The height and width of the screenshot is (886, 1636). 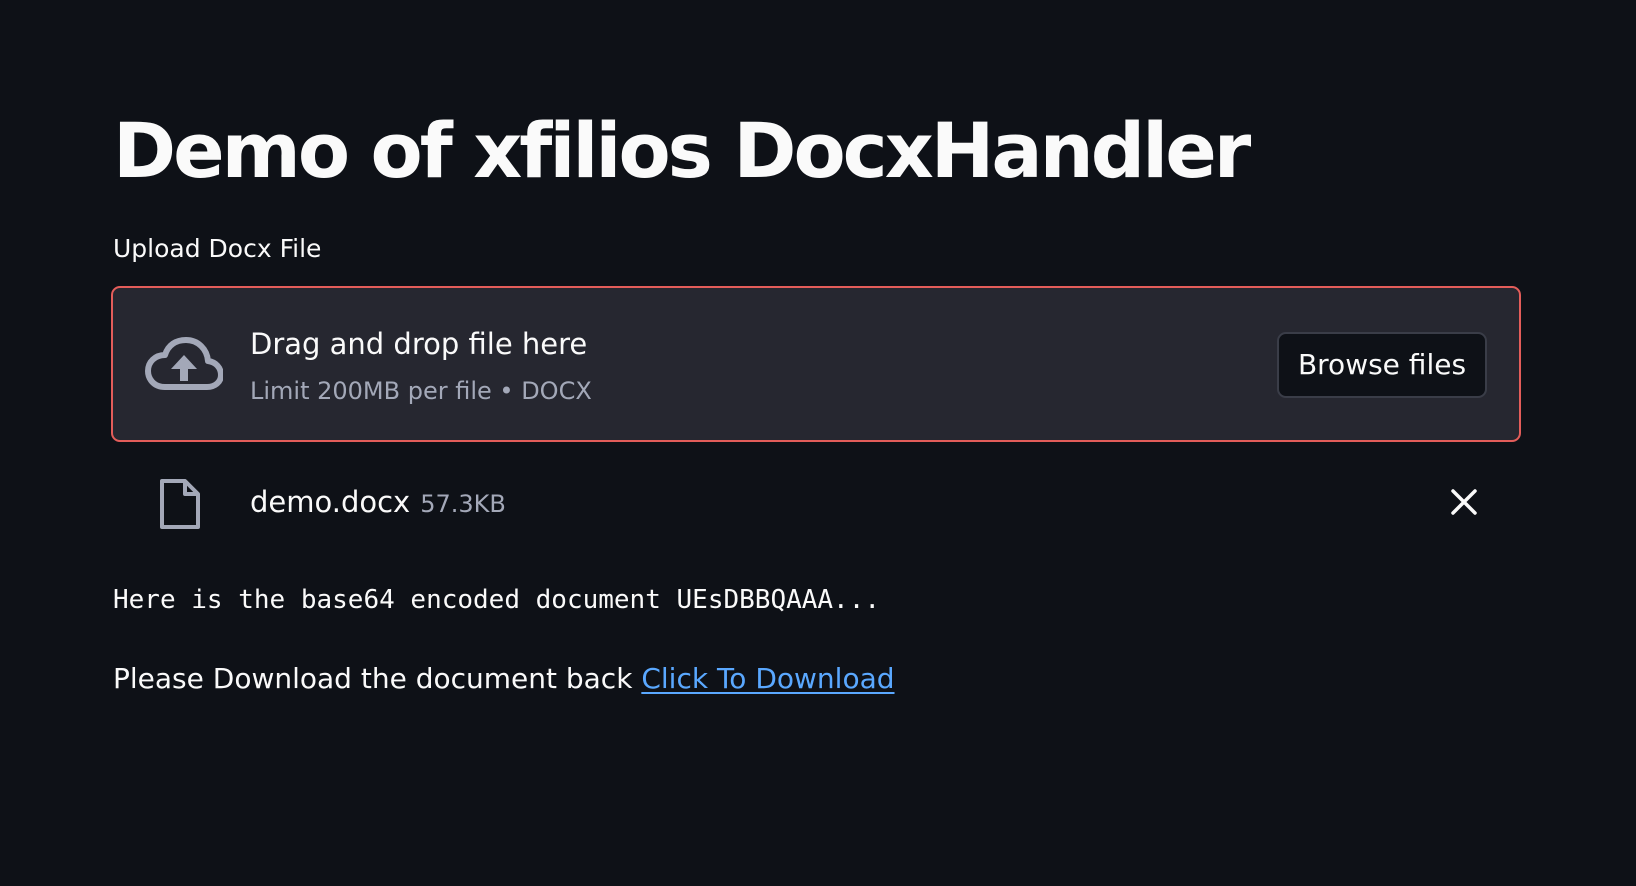 What do you see at coordinates (1382, 365) in the screenshot?
I see `browse-files-button: Browse files` at bounding box center [1382, 365].